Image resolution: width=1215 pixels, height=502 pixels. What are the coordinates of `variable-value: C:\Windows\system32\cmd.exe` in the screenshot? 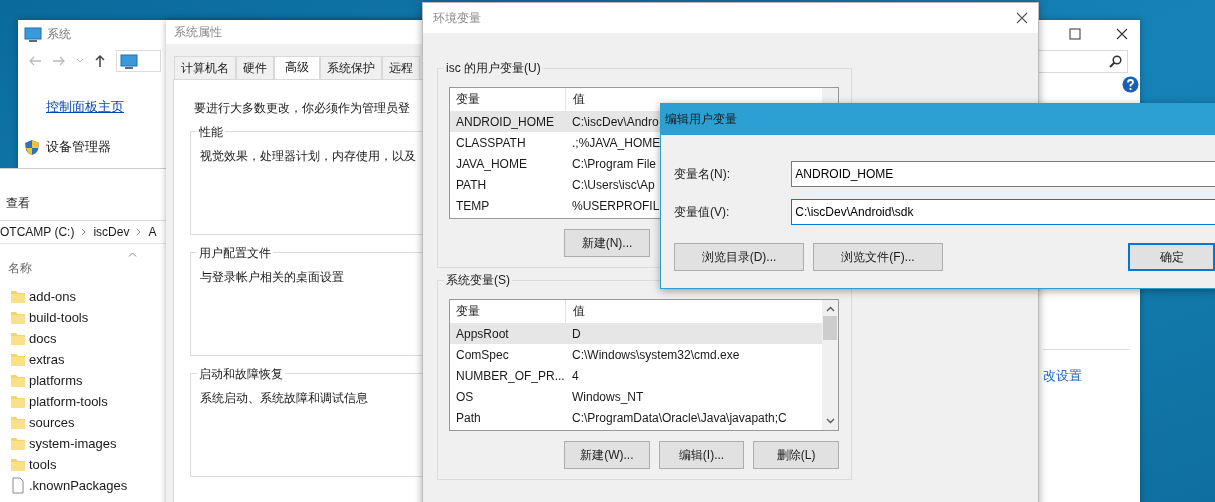 It's located at (655, 354).